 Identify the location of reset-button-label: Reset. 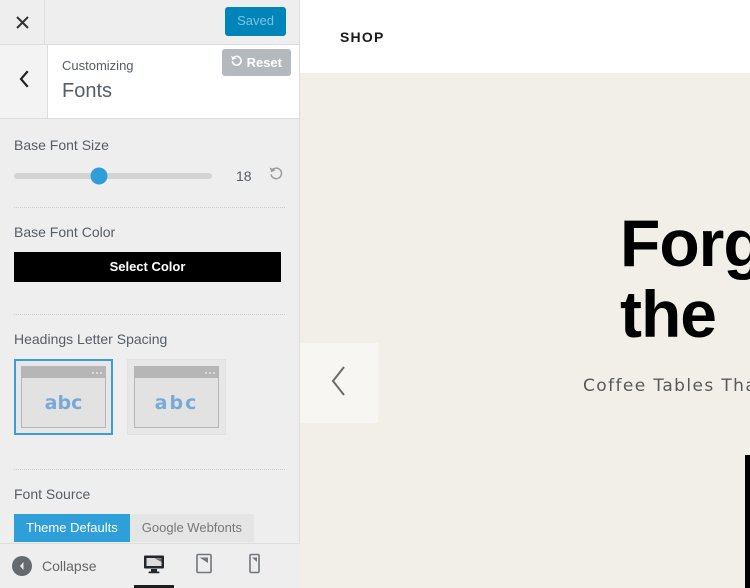
(264, 62).